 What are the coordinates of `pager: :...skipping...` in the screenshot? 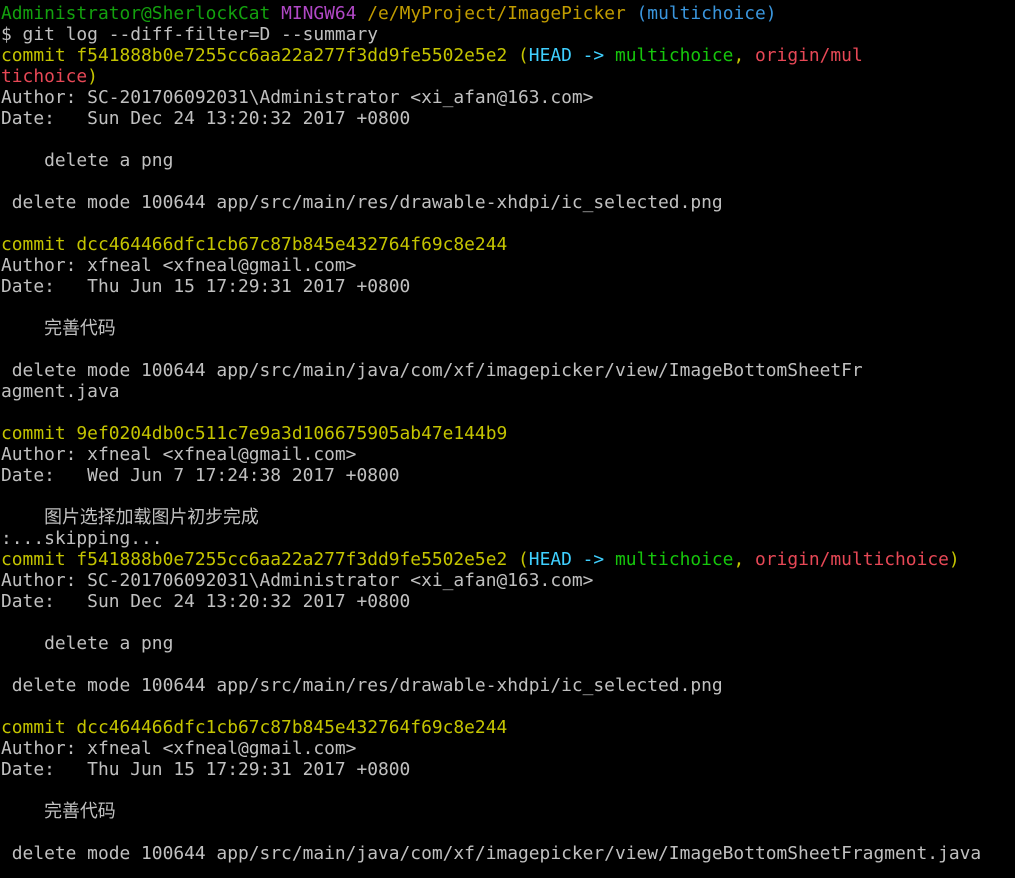 It's located at (82, 538).